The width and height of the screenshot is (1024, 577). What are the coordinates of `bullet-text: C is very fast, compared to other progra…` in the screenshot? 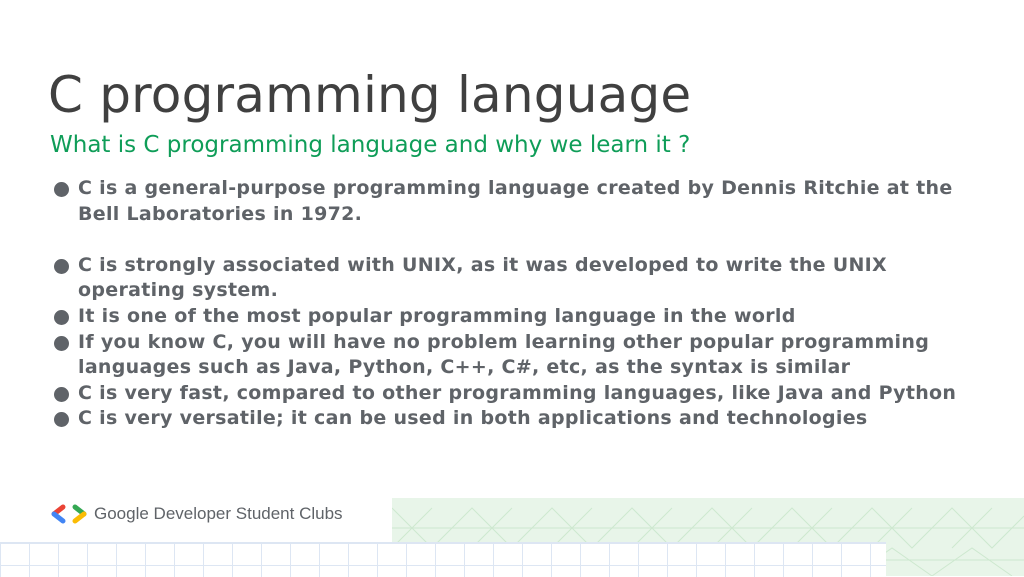 It's located at (517, 392).